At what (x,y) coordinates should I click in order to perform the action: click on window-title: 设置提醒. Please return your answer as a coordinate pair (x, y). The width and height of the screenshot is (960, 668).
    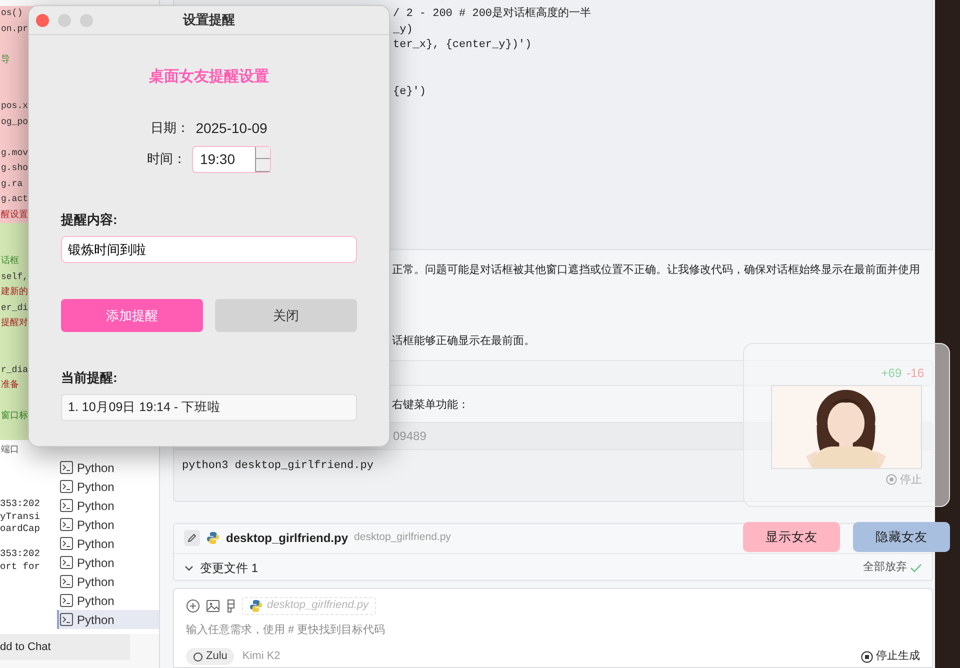
    Looking at the image, I should click on (209, 20).